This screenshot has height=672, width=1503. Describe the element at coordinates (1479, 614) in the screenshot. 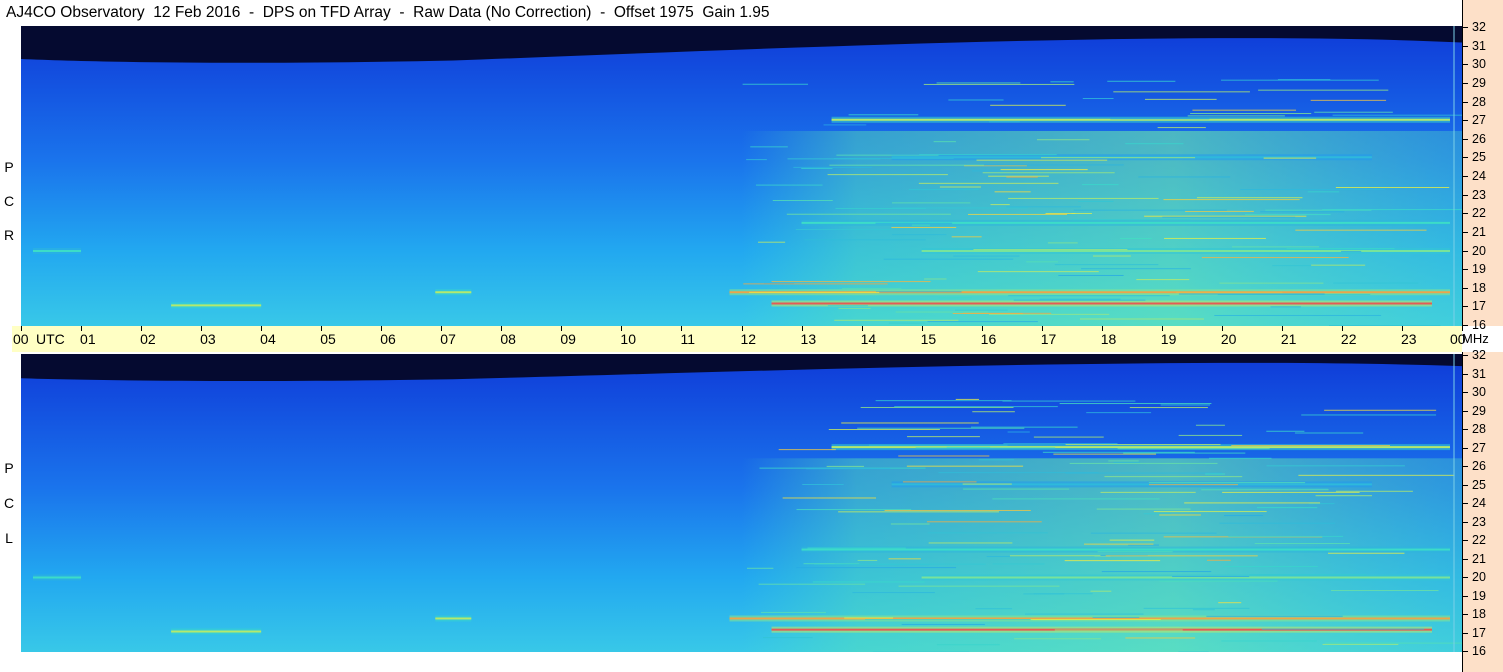

I see `lcp-freq-label-18: 18` at that location.